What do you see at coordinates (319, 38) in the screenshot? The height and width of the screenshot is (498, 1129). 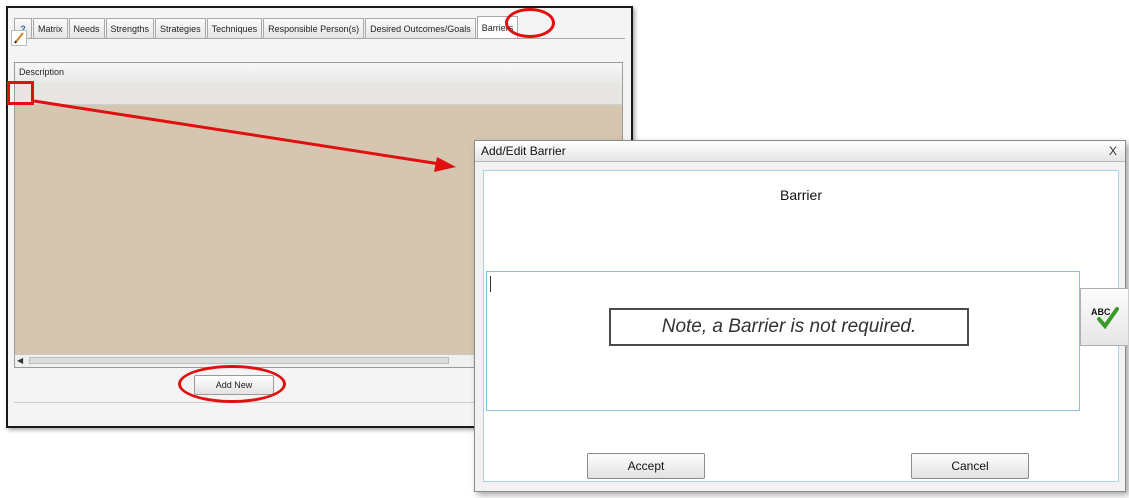 I see `tab-divider` at bounding box center [319, 38].